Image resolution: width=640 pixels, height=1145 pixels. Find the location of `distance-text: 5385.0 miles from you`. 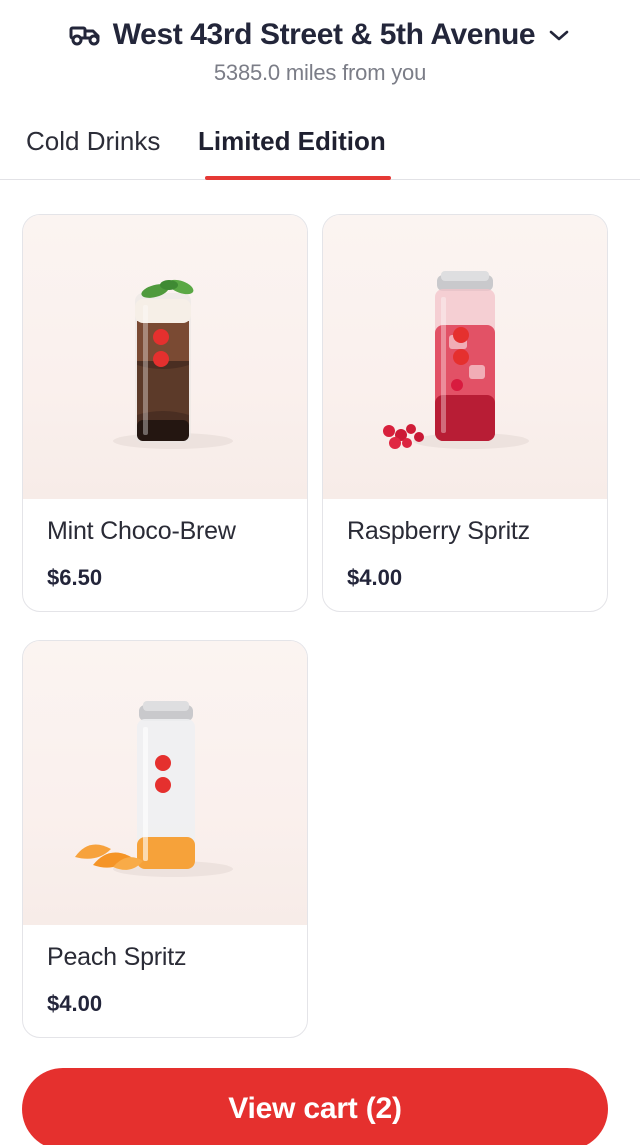

distance-text: 5385.0 miles from you is located at coordinates (320, 72).